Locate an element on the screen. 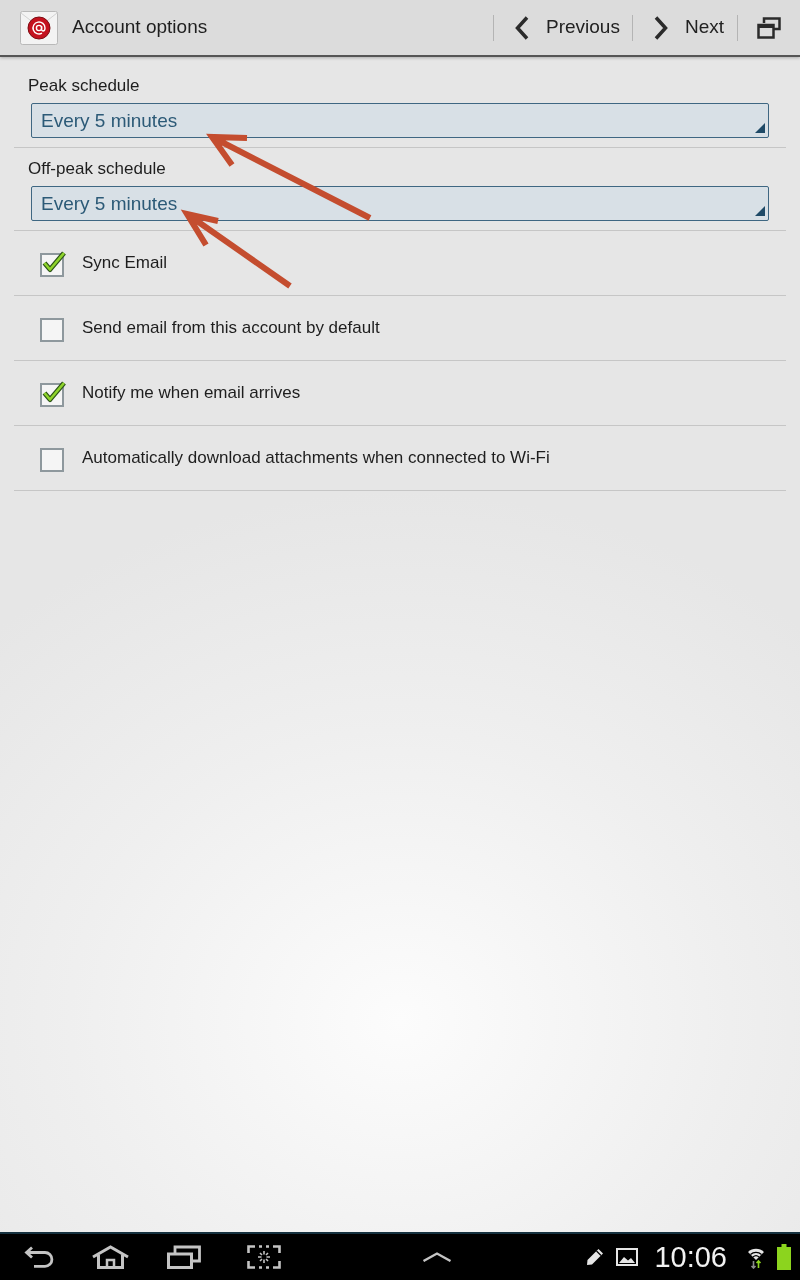  status-time: 10:06 is located at coordinates (690, 1257).